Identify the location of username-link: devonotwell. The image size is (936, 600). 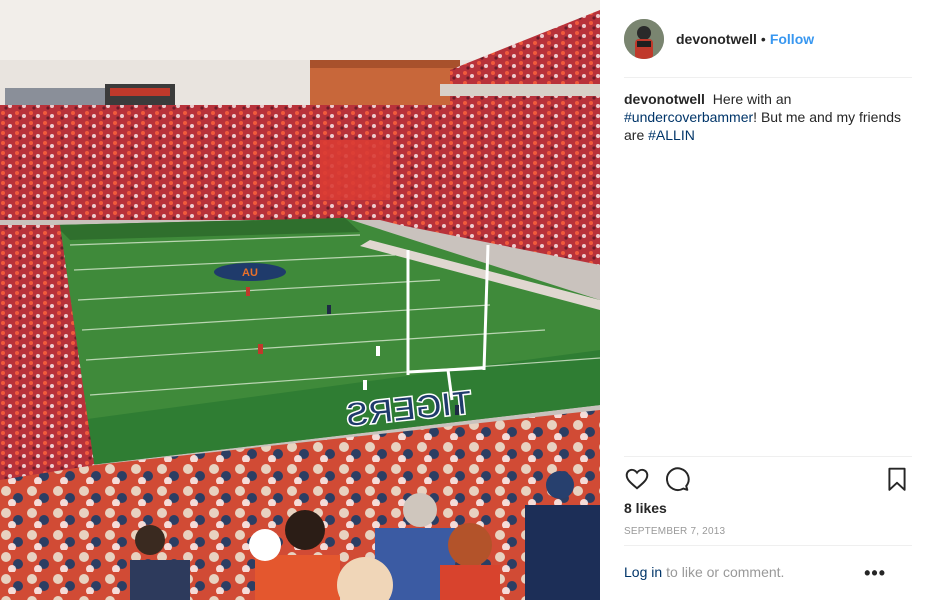
(716, 39).